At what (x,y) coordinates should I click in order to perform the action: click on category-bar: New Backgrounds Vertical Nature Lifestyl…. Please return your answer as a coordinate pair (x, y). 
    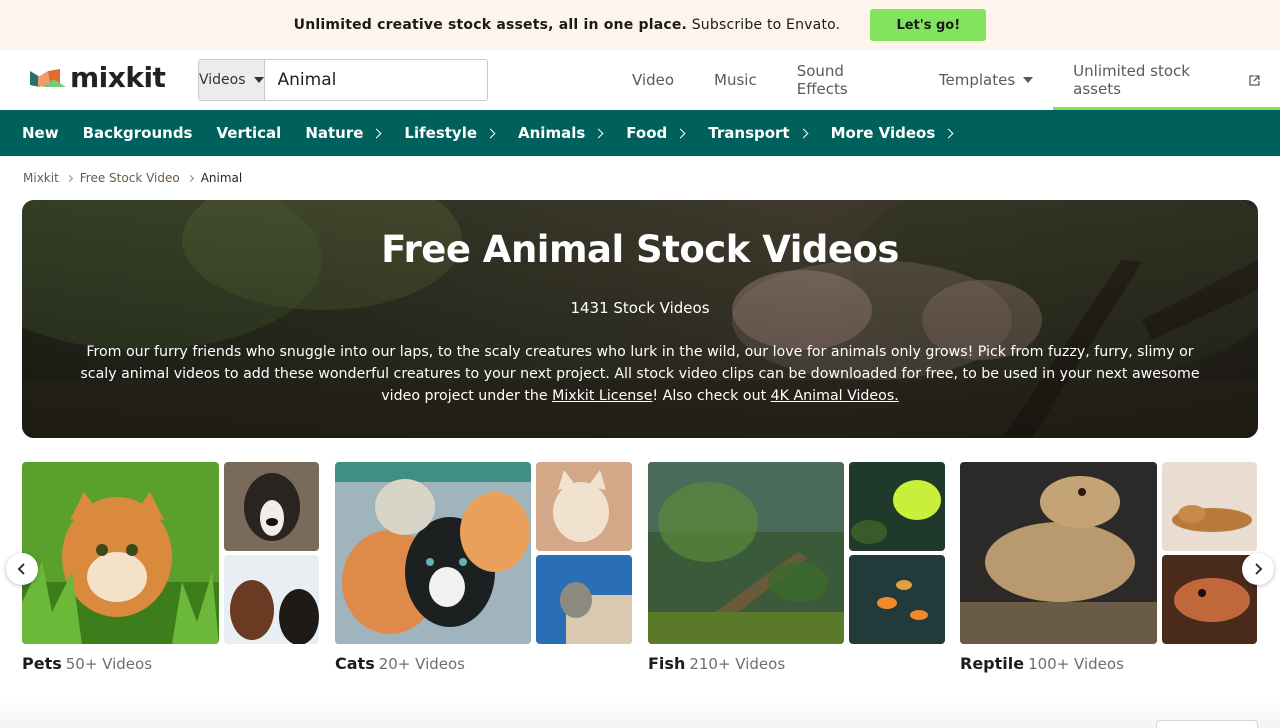
    Looking at the image, I should click on (640, 133).